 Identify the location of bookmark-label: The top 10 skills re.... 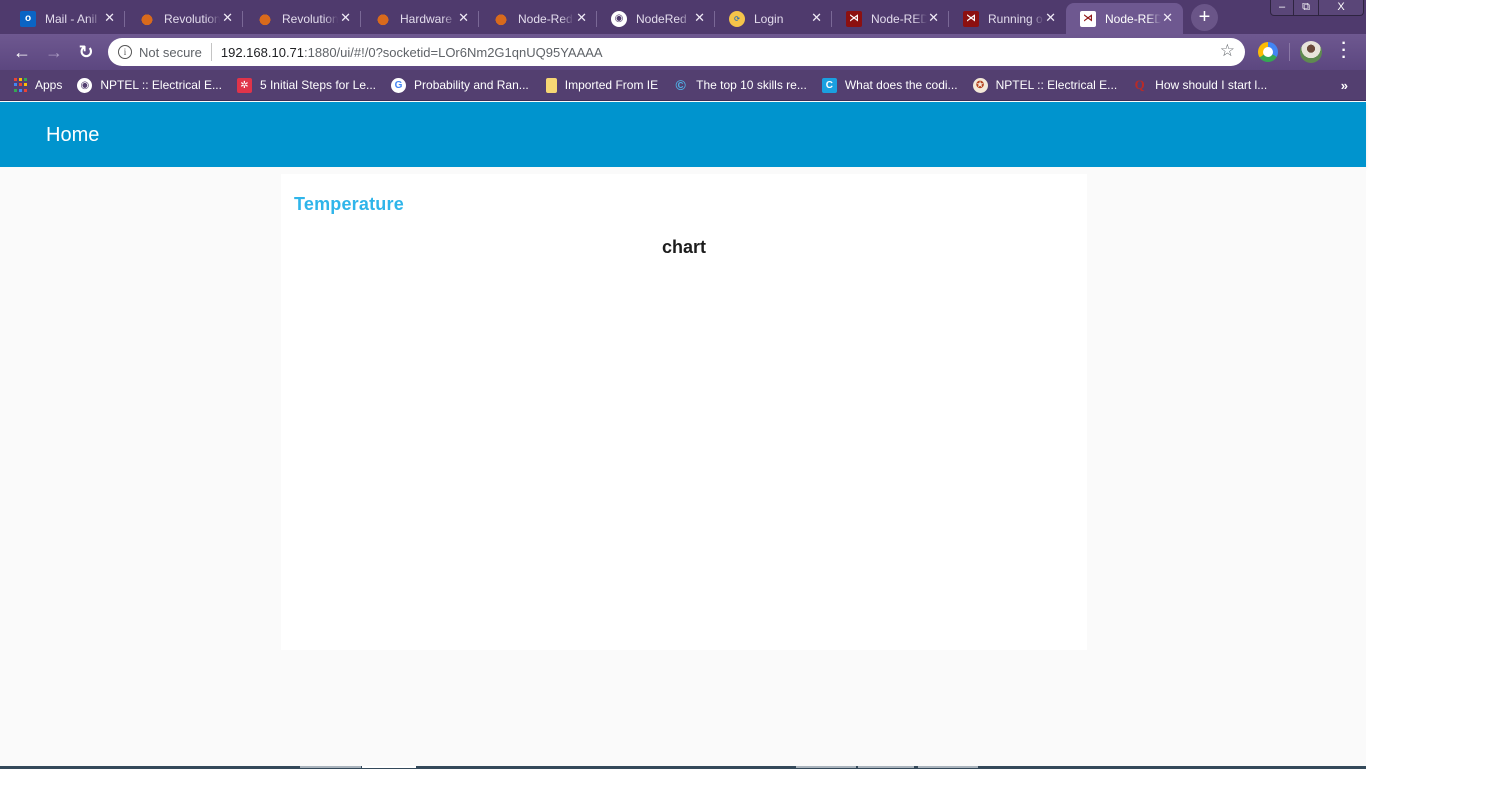
(751, 85).